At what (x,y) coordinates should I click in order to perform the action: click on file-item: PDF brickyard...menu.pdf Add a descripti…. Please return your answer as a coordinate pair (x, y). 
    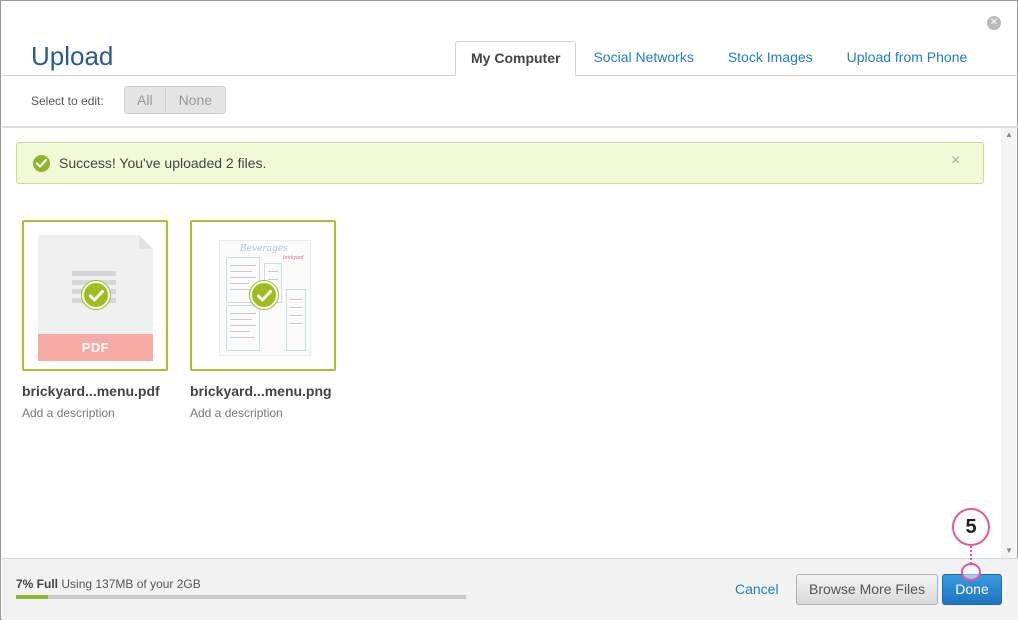
    Looking at the image, I should click on (95, 320).